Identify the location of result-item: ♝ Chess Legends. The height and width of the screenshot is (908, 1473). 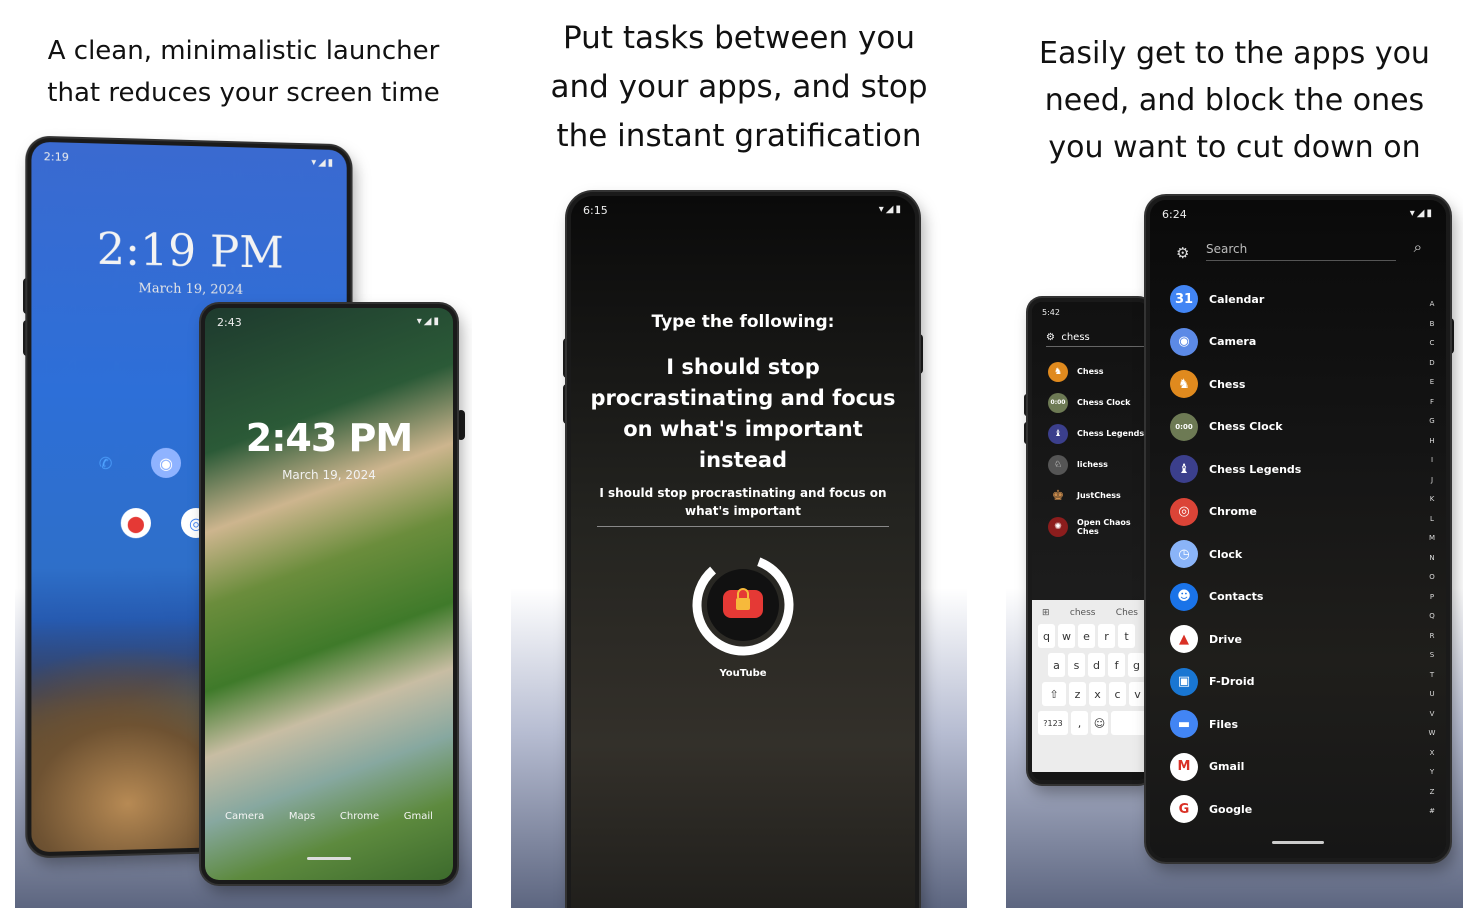
(1098, 433).